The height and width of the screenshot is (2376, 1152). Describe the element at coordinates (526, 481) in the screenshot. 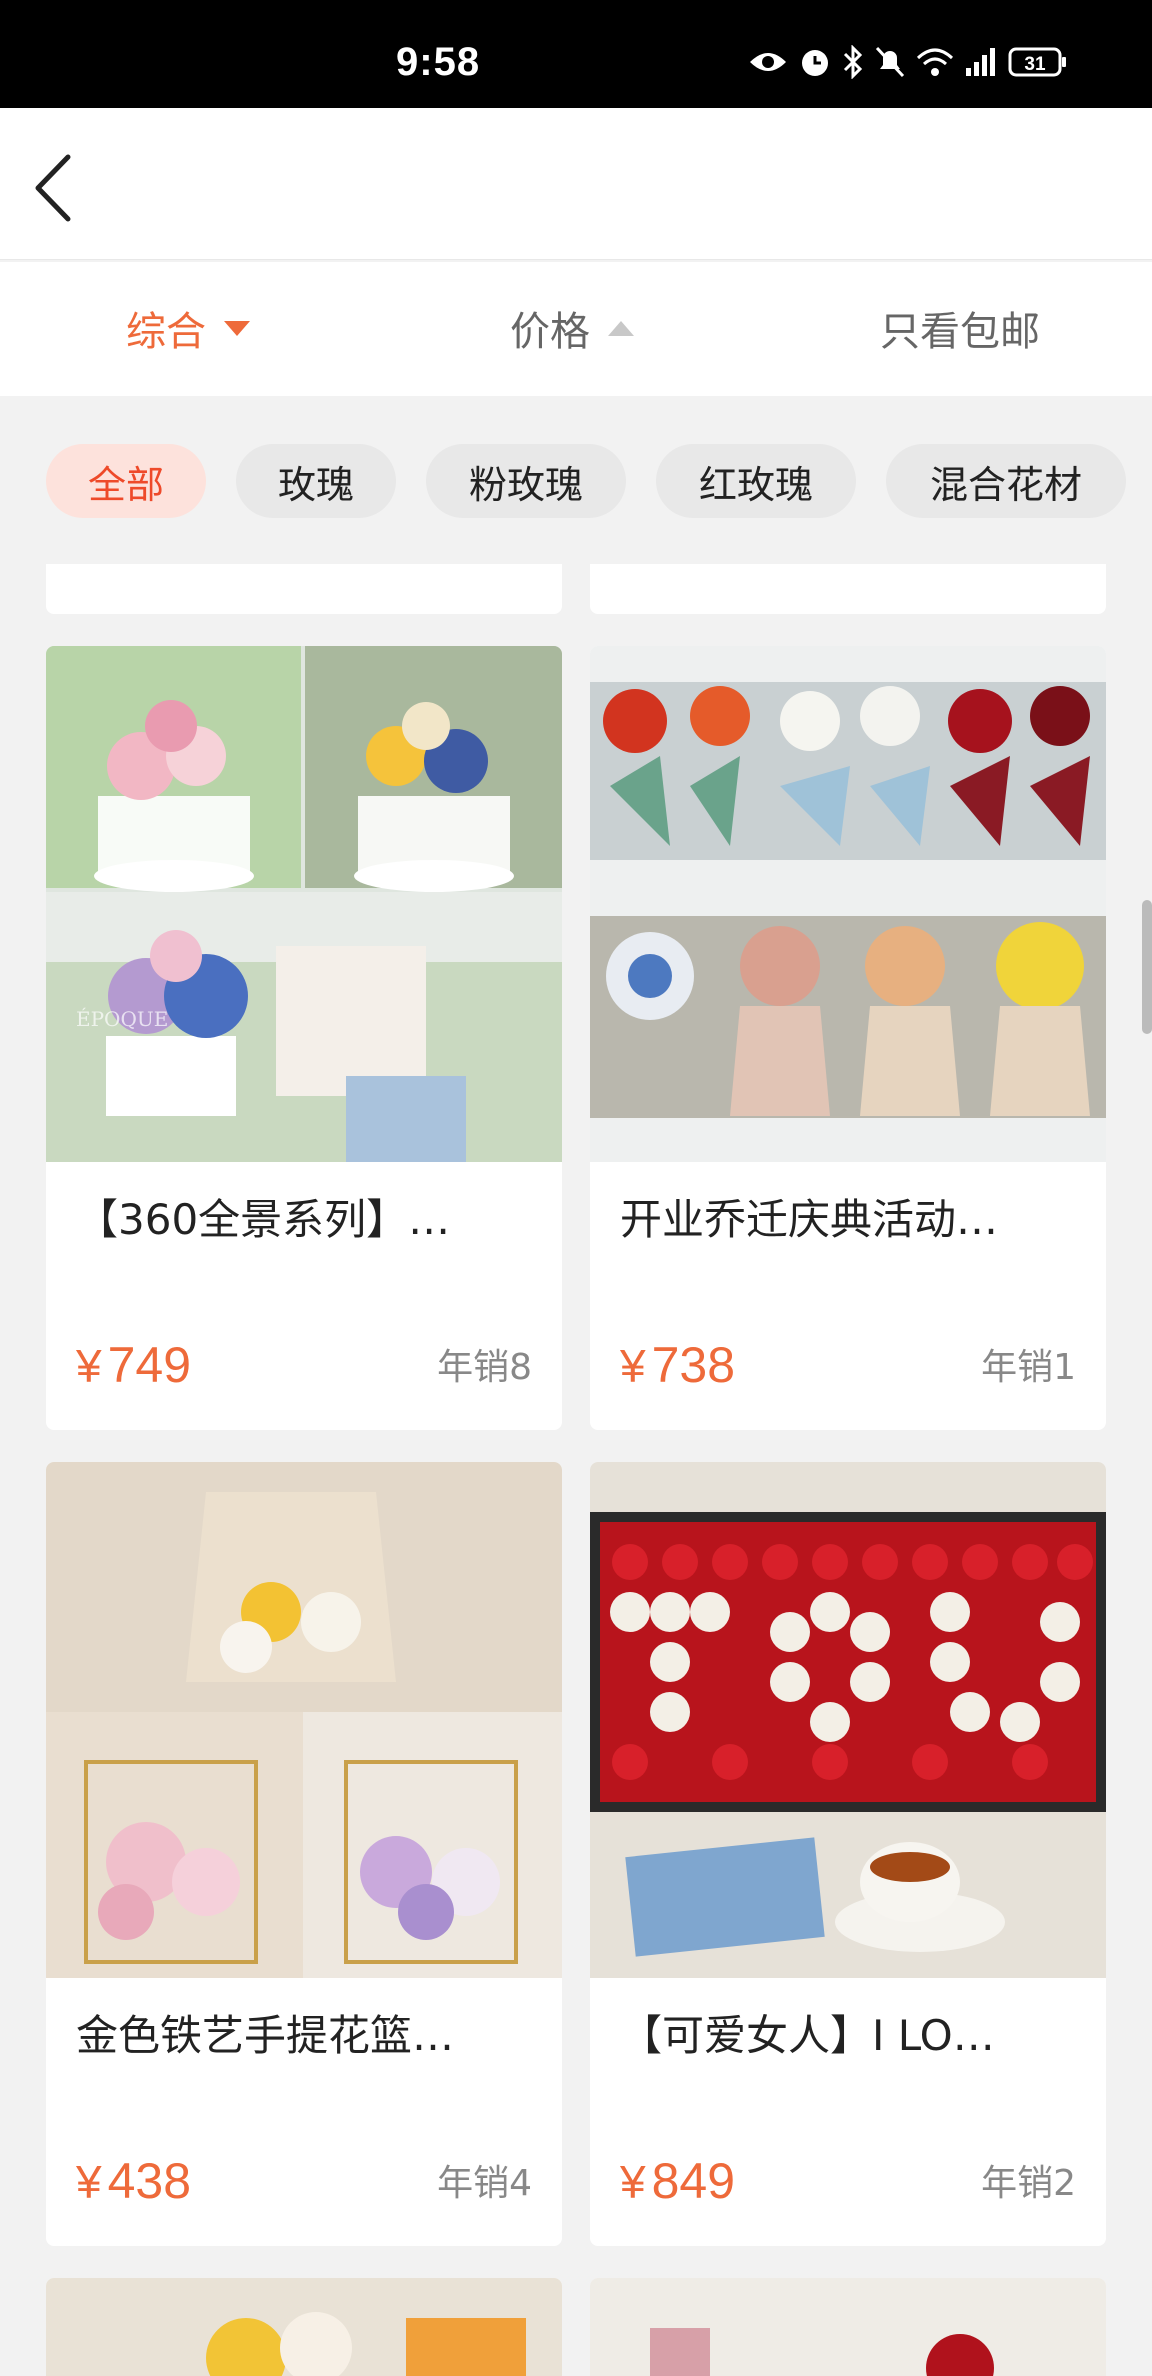

I see `chip-pink-rose: 粉玫瑰` at that location.